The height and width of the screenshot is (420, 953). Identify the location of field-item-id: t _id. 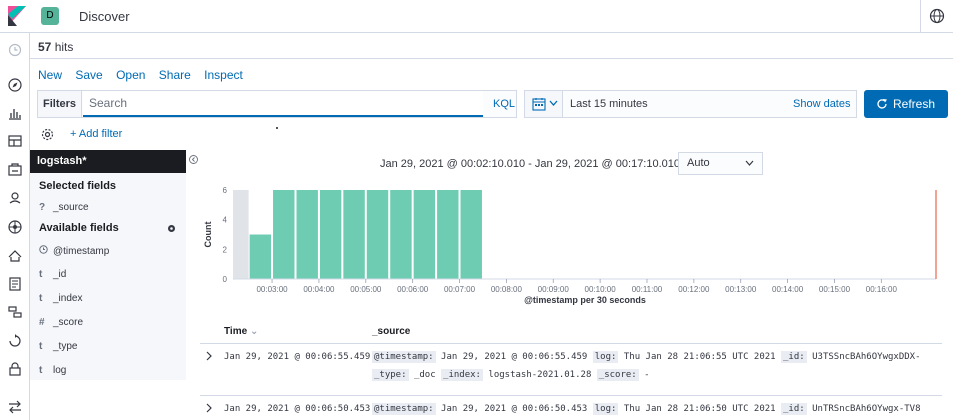
(52, 274).